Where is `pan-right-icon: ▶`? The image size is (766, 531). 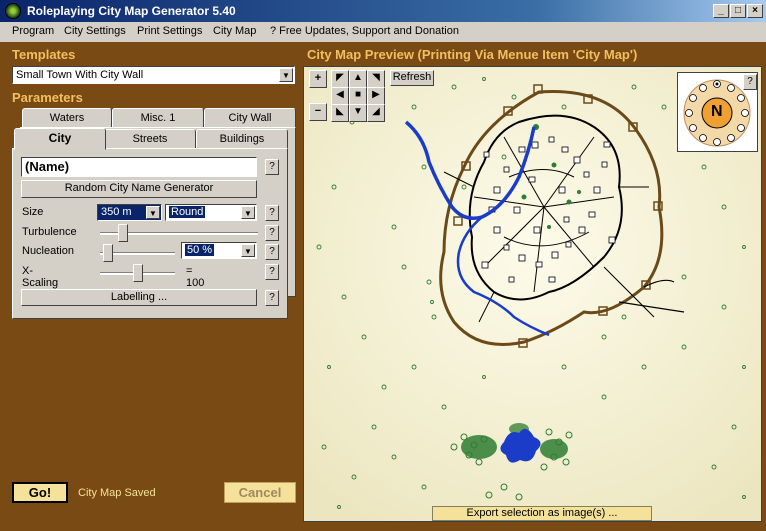
pan-right-icon: ▶ is located at coordinates (376, 96).